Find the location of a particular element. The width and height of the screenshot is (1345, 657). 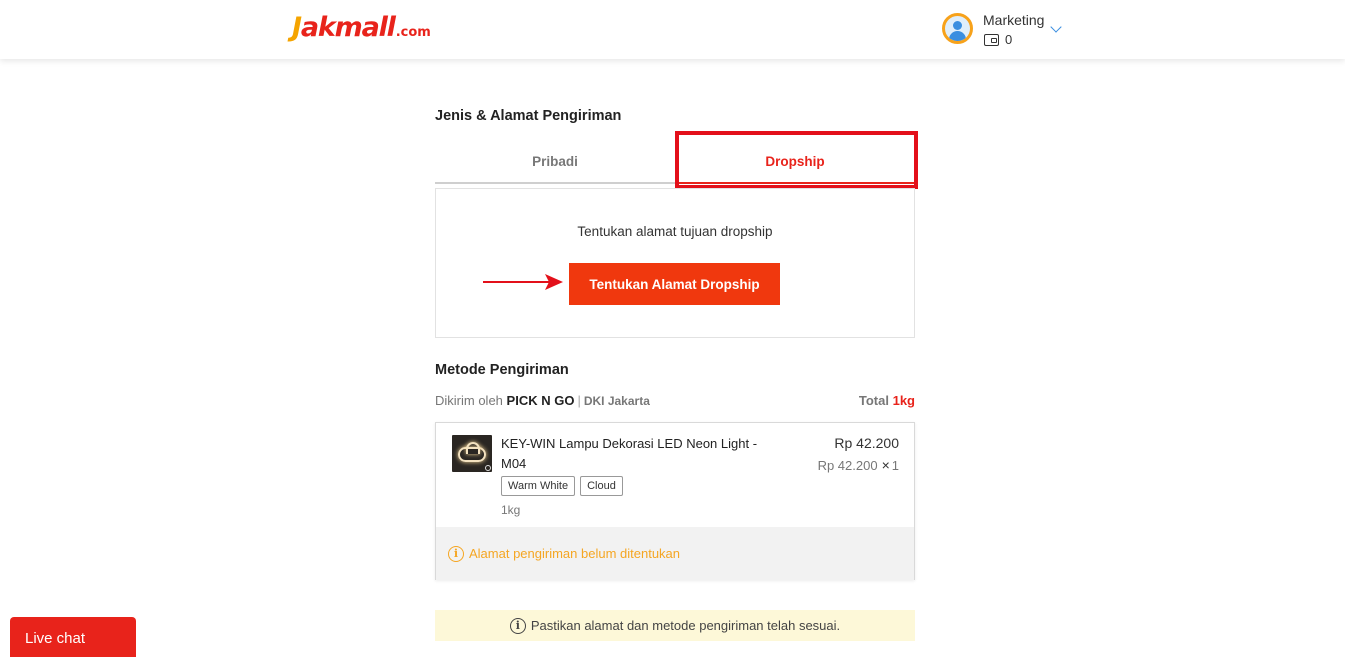

total-label: Total is located at coordinates (873, 400).